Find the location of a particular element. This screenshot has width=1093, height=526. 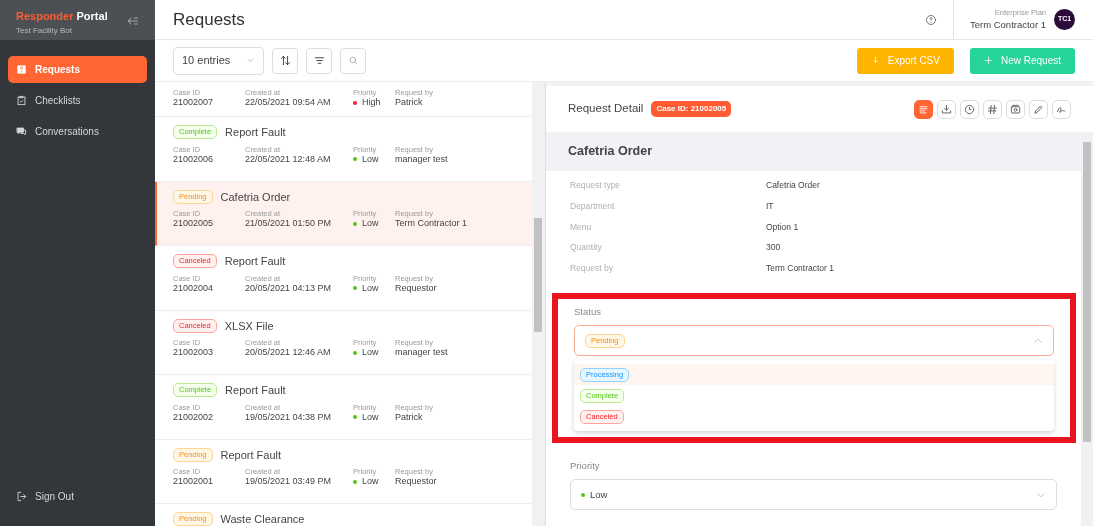

camera-button is located at coordinates (1015, 109).